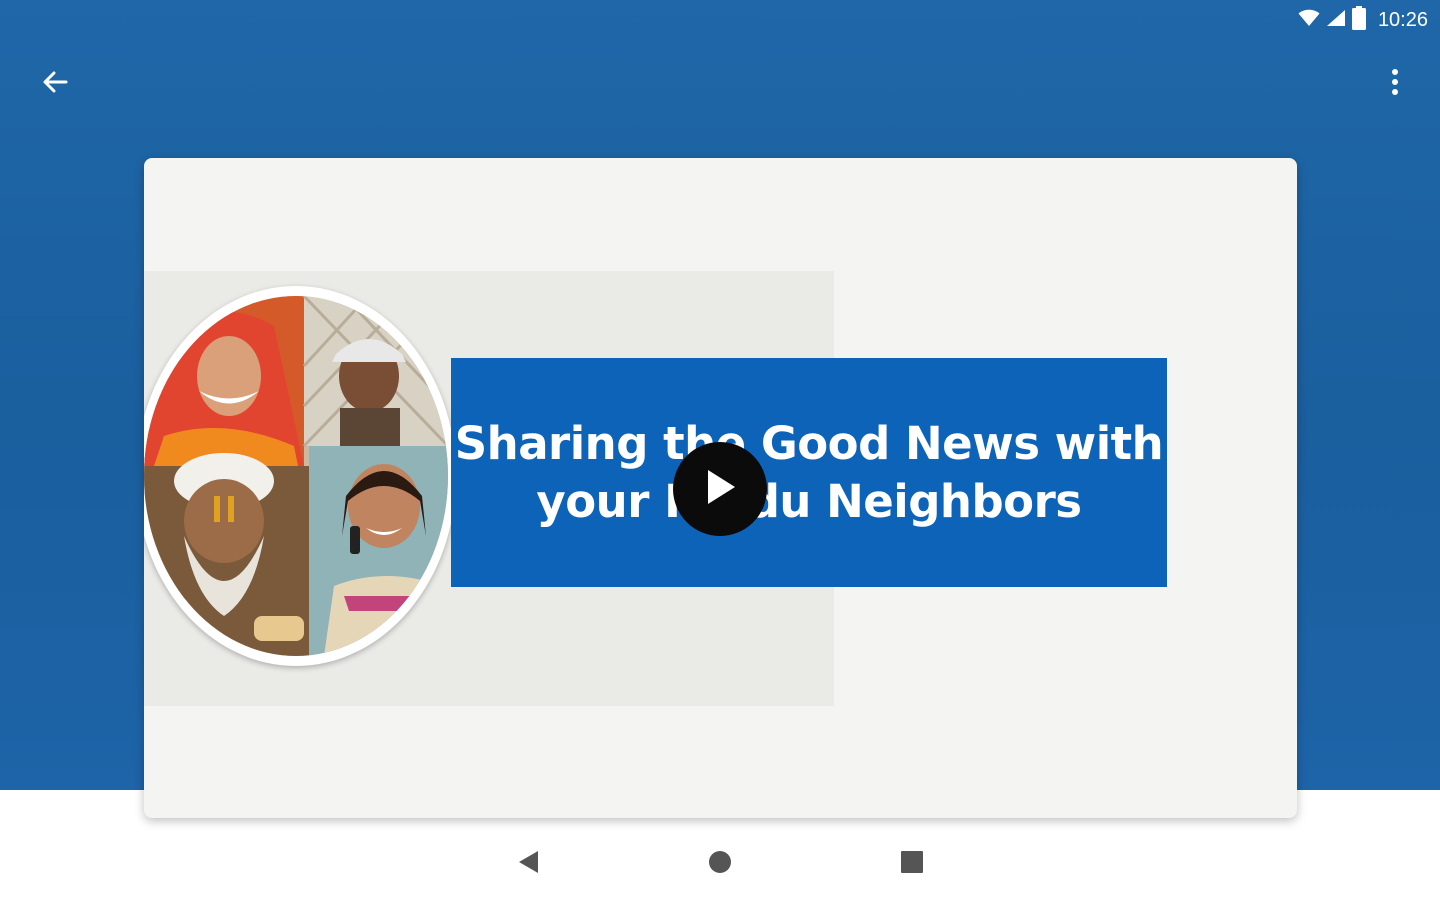  I want to click on play-button, so click(720, 489).